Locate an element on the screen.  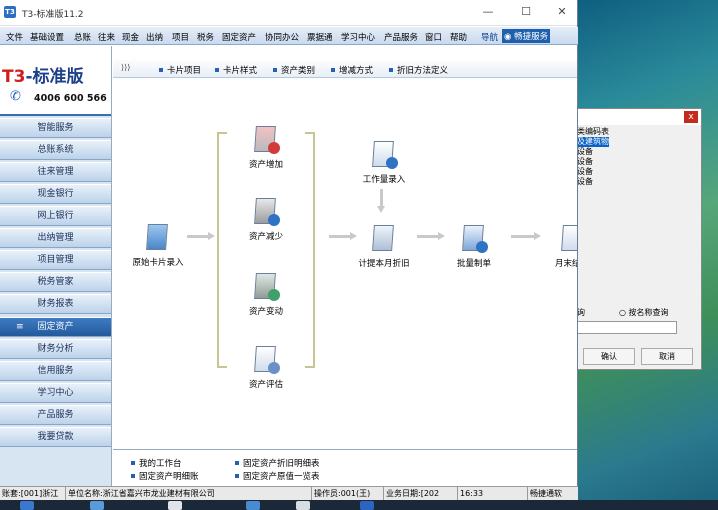
tab-card-items: 卡片项目 is located at coordinates (180, 70).